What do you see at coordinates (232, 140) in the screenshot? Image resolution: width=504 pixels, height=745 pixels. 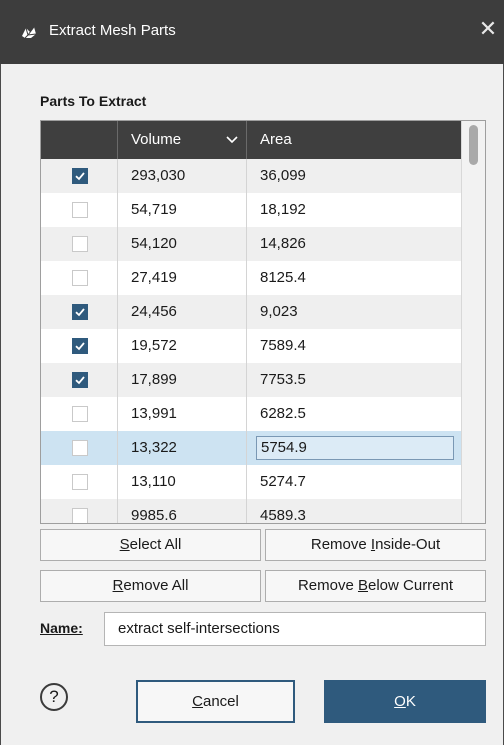 I see `chevron-down-icon` at bounding box center [232, 140].